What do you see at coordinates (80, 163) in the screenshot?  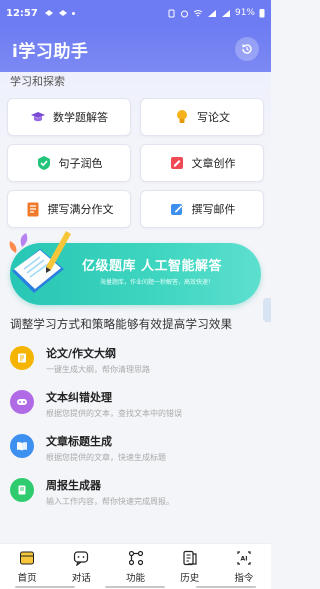 I see `tool-label: 句子润色` at bounding box center [80, 163].